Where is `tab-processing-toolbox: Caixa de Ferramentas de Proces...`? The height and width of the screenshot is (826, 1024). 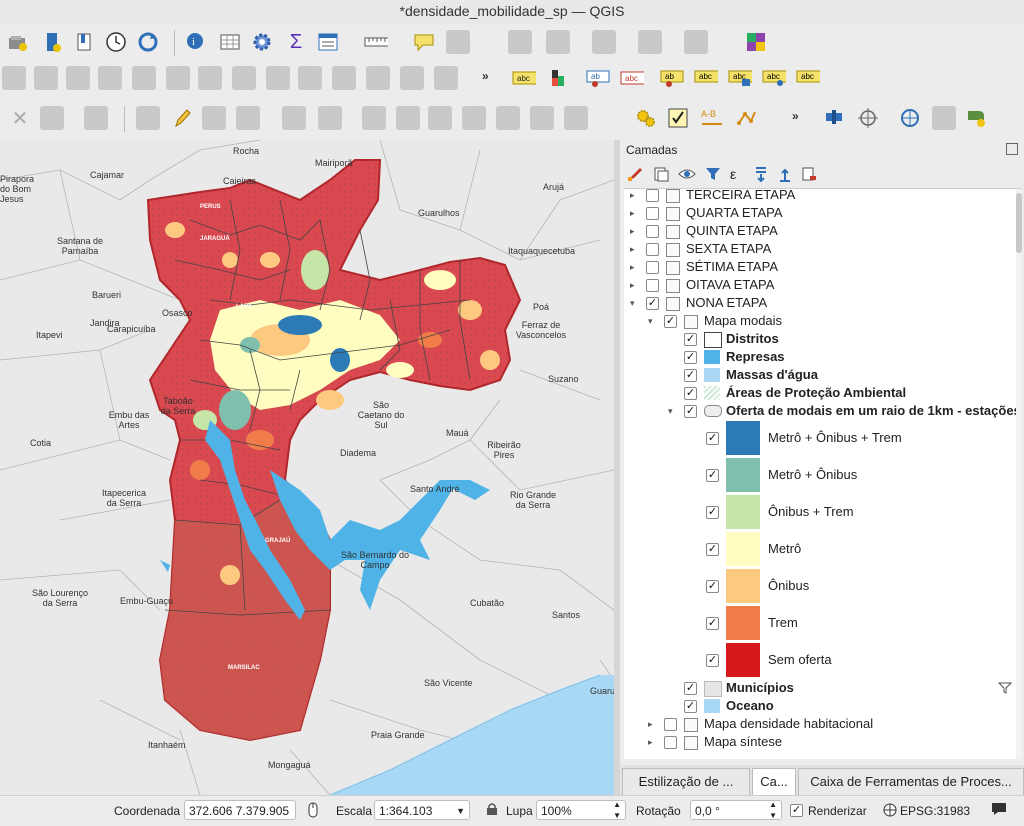
tab-processing-toolbox: Caixa de Ferramentas de Proces... is located at coordinates (911, 781).